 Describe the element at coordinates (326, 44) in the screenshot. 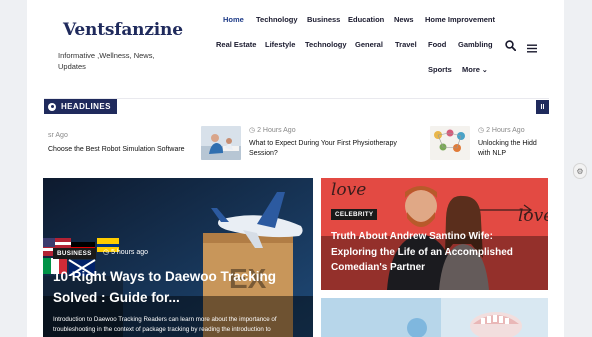

I see `nav-item-technology-2: Technology` at that location.